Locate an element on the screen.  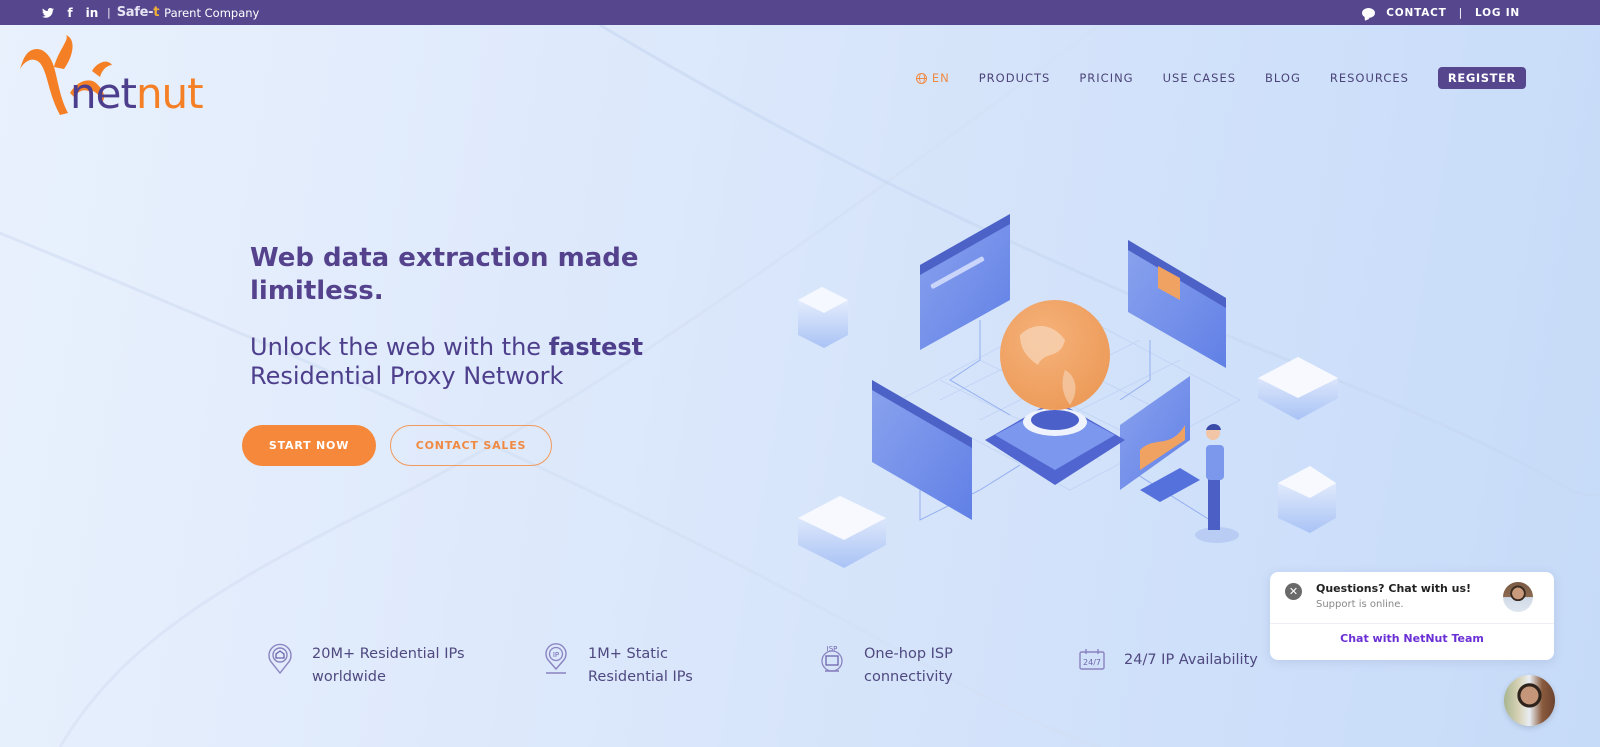
svg-text: IP is located at coordinates (556, 655).